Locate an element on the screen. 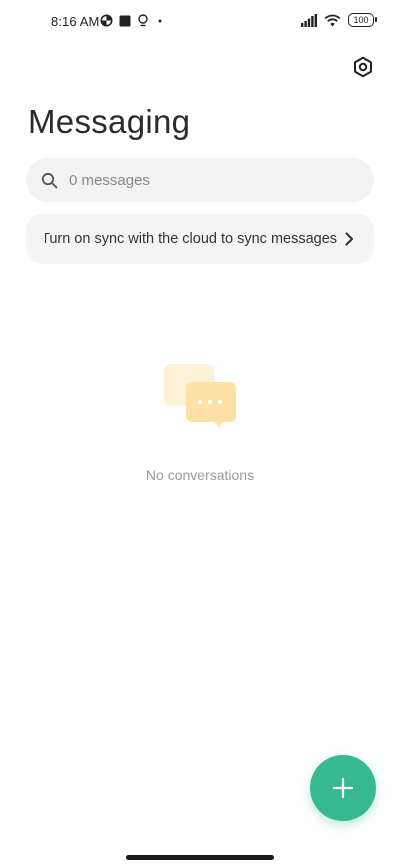 This screenshot has height=866, width=400. settings-icon is located at coordinates (363, 67).